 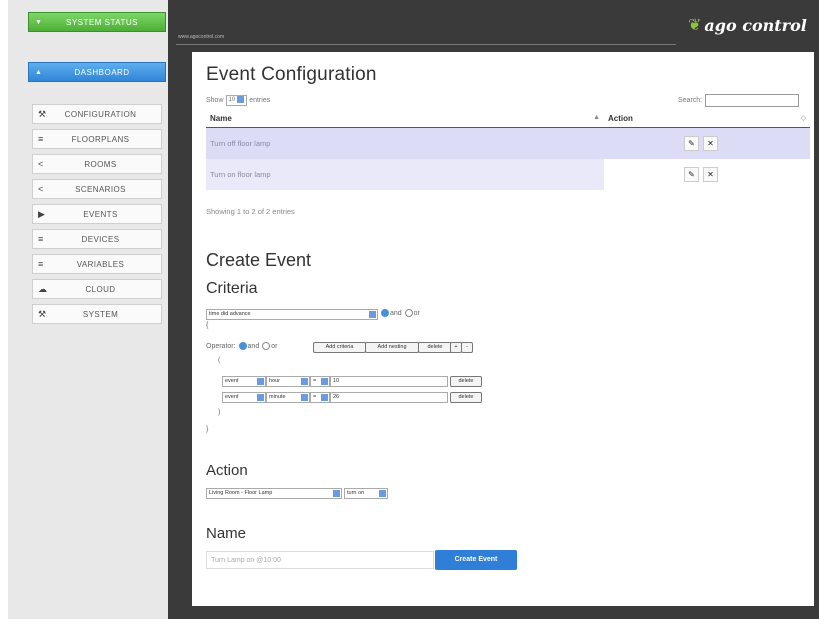 I want to click on trigger-logic: and or, so click(x=400, y=313).